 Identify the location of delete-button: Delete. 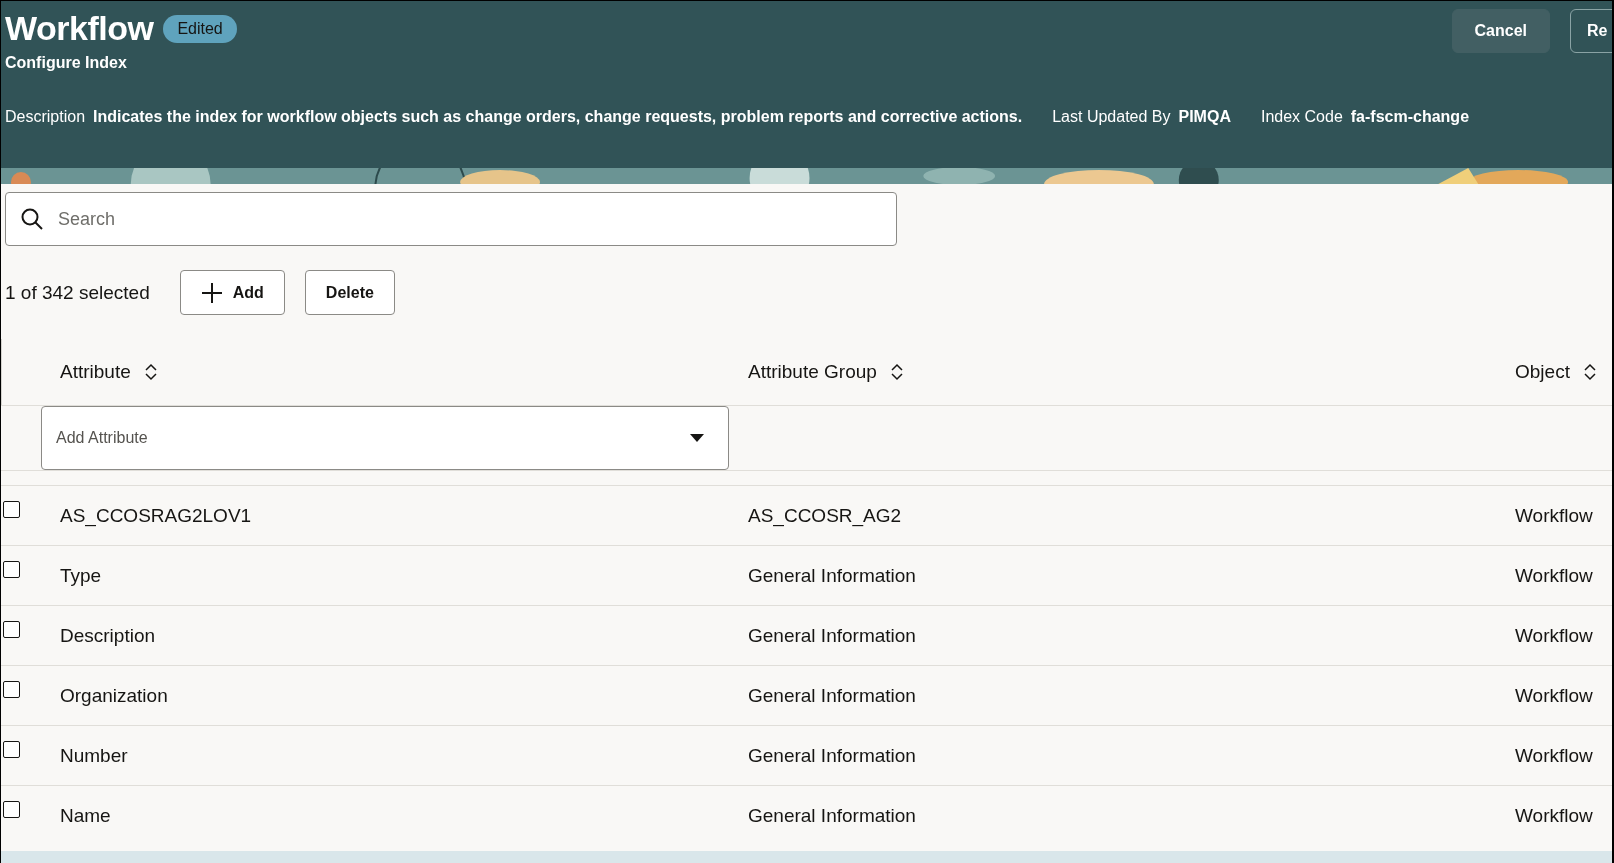
(349, 292).